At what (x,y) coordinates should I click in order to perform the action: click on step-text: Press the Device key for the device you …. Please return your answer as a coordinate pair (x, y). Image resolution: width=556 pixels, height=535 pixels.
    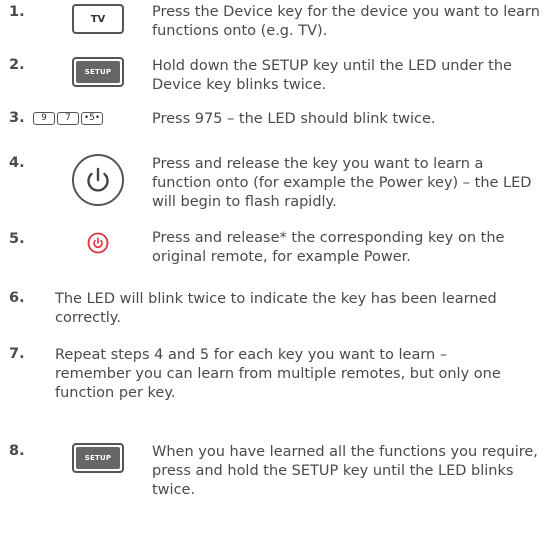
    Looking at the image, I should click on (346, 21).